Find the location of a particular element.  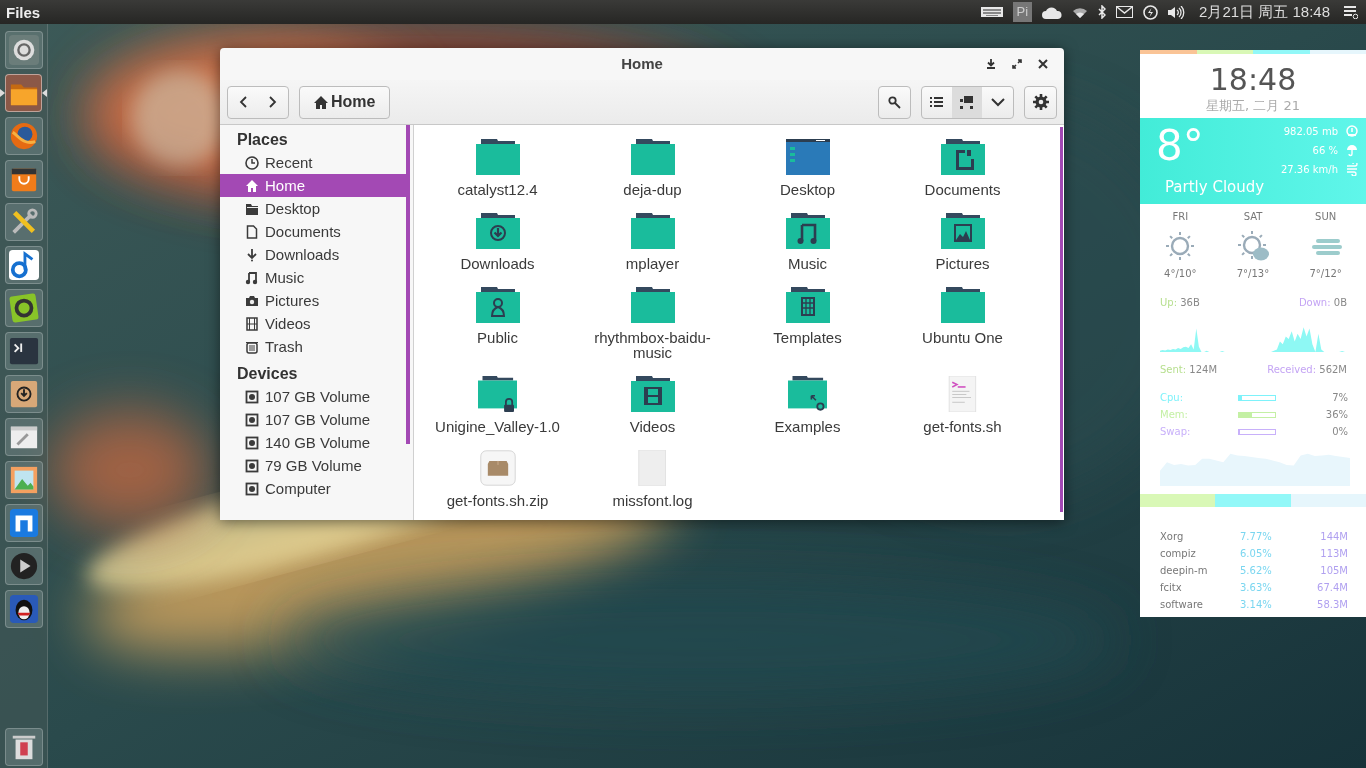

file-item: get-fonts.sh is located at coordinates (962, 399).